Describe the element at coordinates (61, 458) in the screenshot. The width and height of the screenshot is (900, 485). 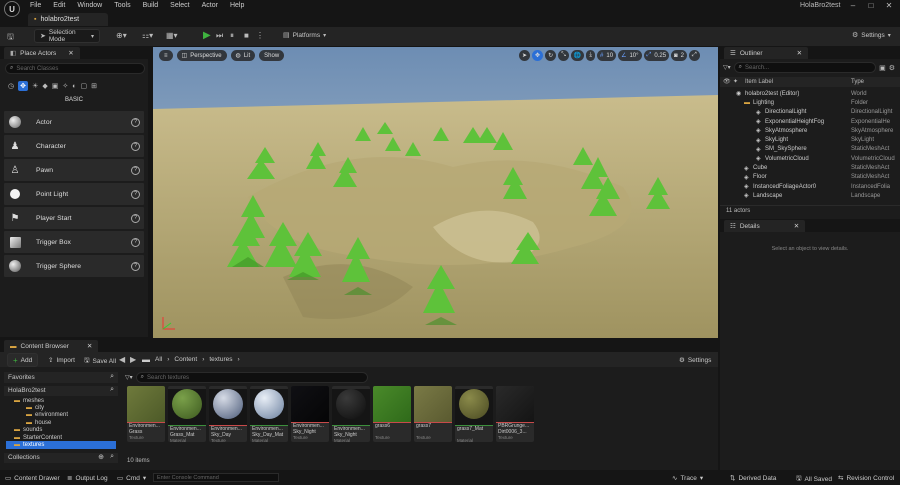
I see `collections-section: Collections ⊕ ⌕` at that location.